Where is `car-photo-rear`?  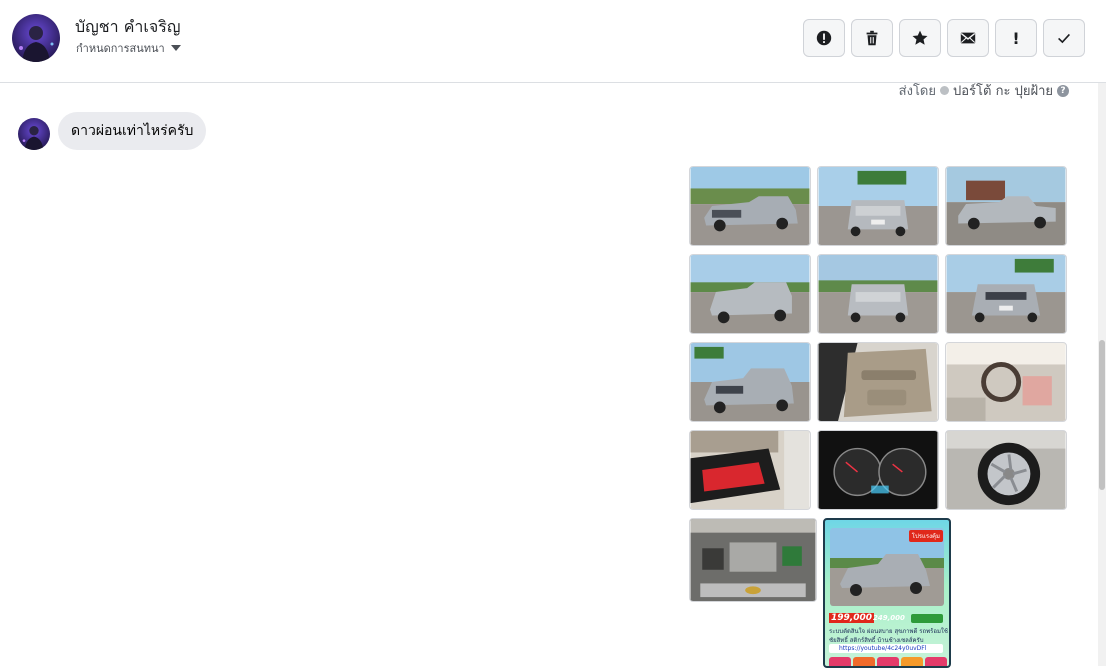 car-photo-rear is located at coordinates (878, 206).